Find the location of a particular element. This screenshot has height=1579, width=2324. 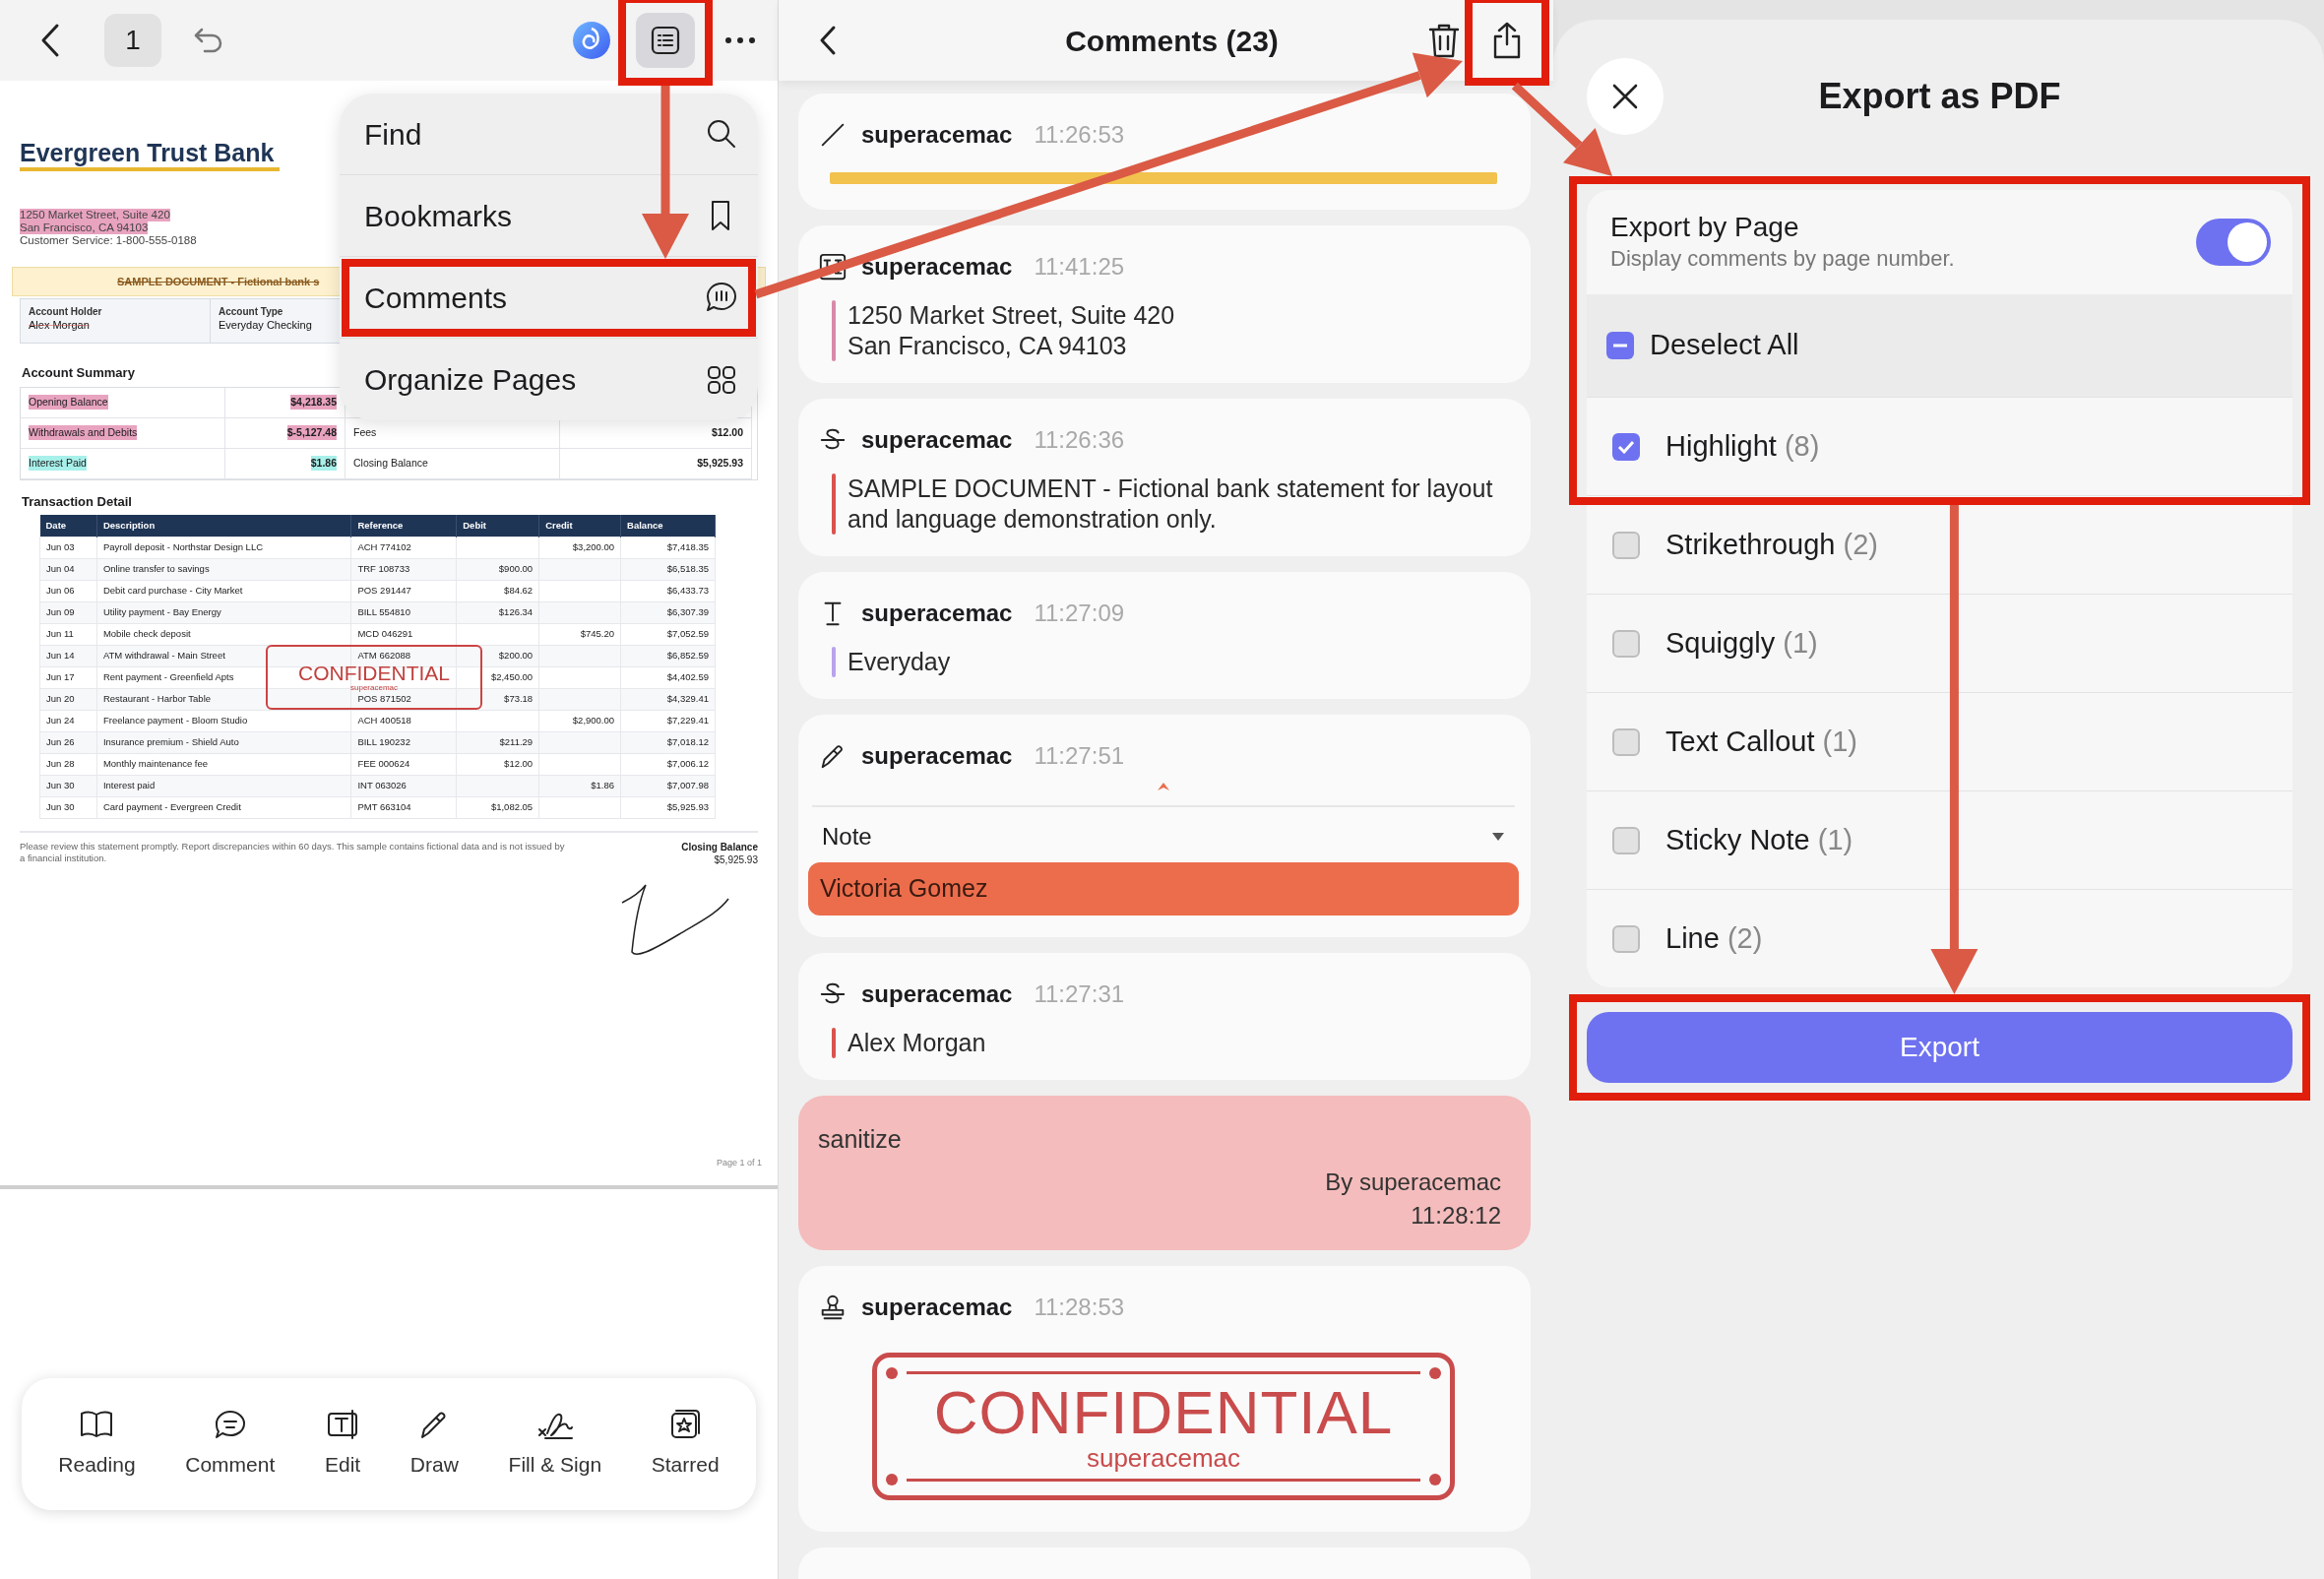

search-icon is located at coordinates (721, 134).